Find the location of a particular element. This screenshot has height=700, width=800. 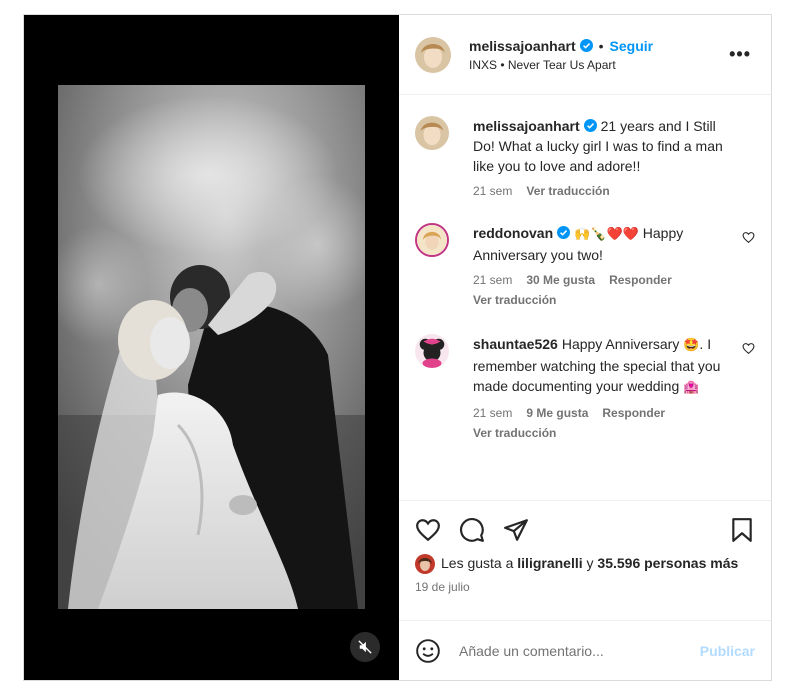

caption-avatar-image is located at coordinates (432, 133).